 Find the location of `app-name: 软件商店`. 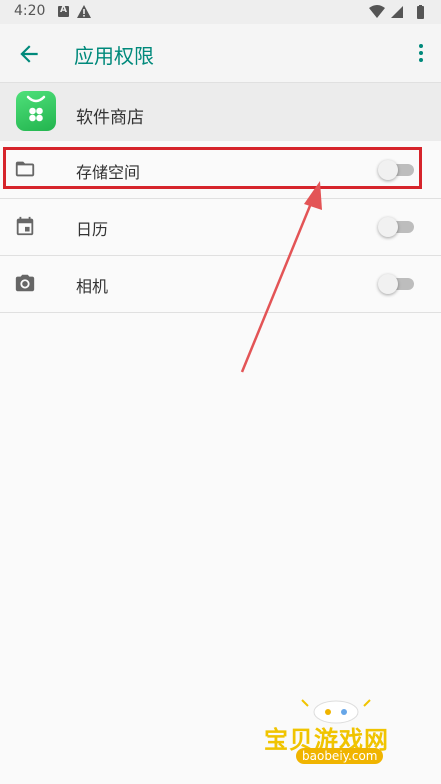

app-name: 软件商店 is located at coordinates (110, 118).